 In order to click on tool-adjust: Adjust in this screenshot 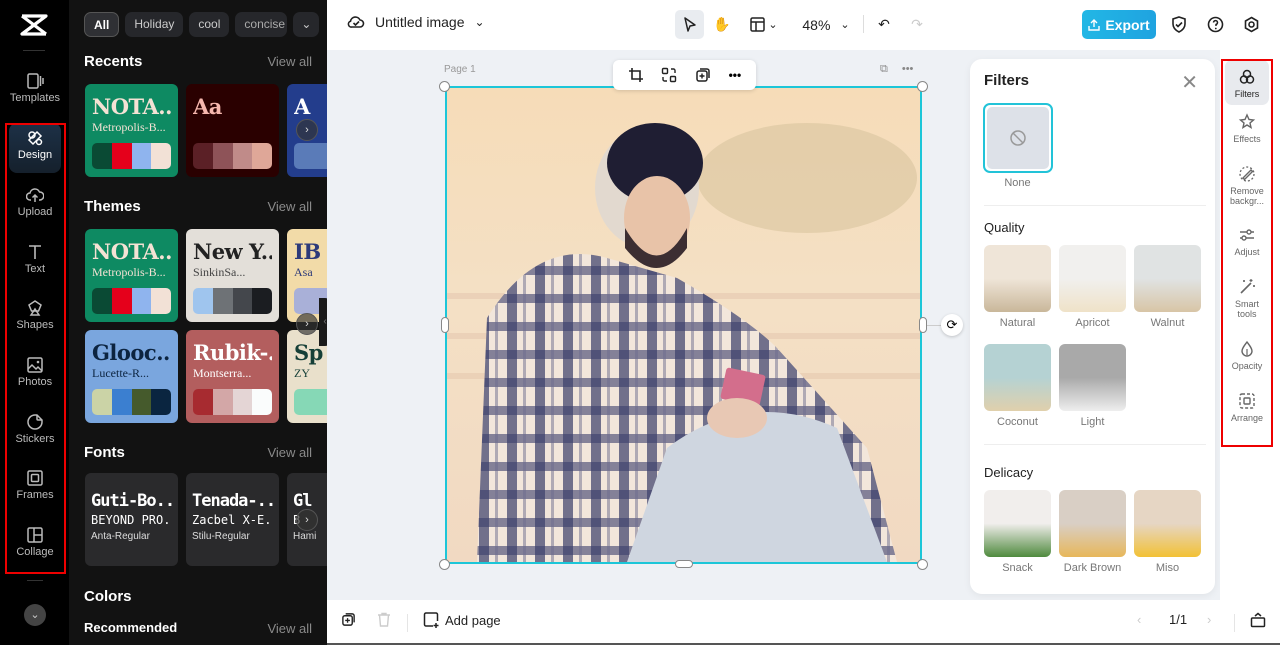, I will do `click(1247, 241)`.